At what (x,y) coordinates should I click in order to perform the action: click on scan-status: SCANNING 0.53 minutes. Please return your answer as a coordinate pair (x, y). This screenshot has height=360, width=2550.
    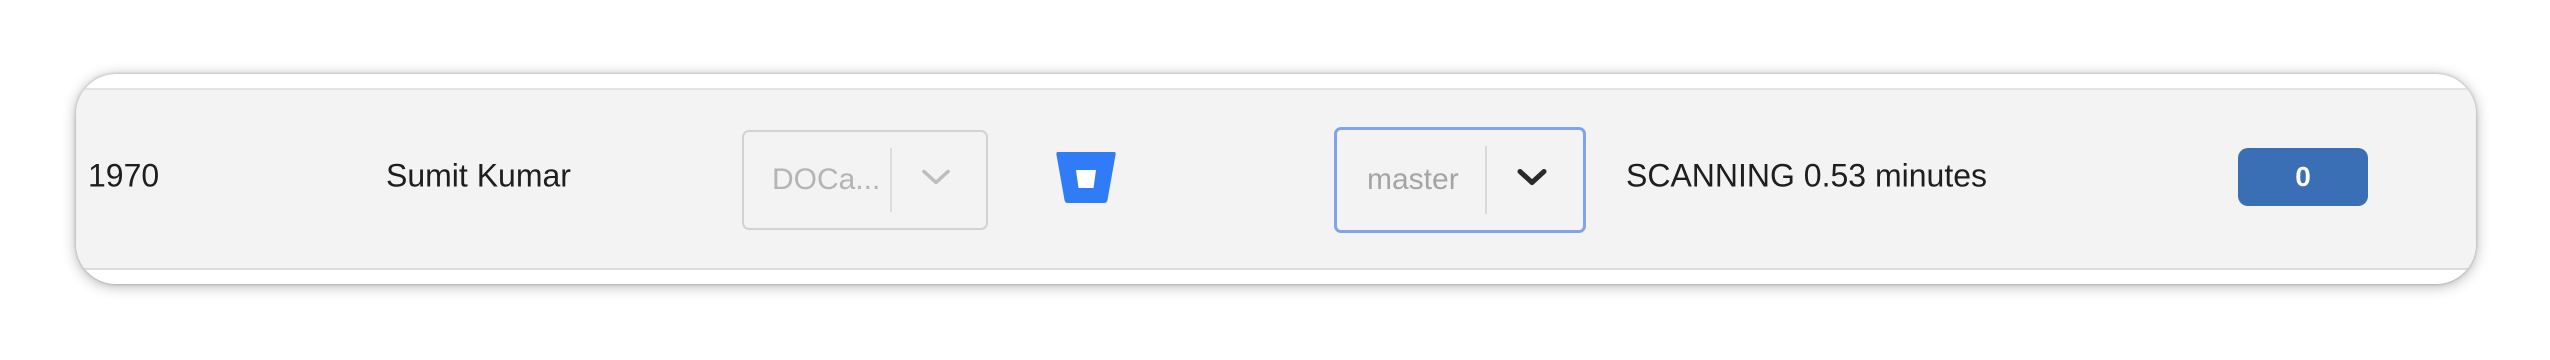
    Looking at the image, I should click on (1807, 175).